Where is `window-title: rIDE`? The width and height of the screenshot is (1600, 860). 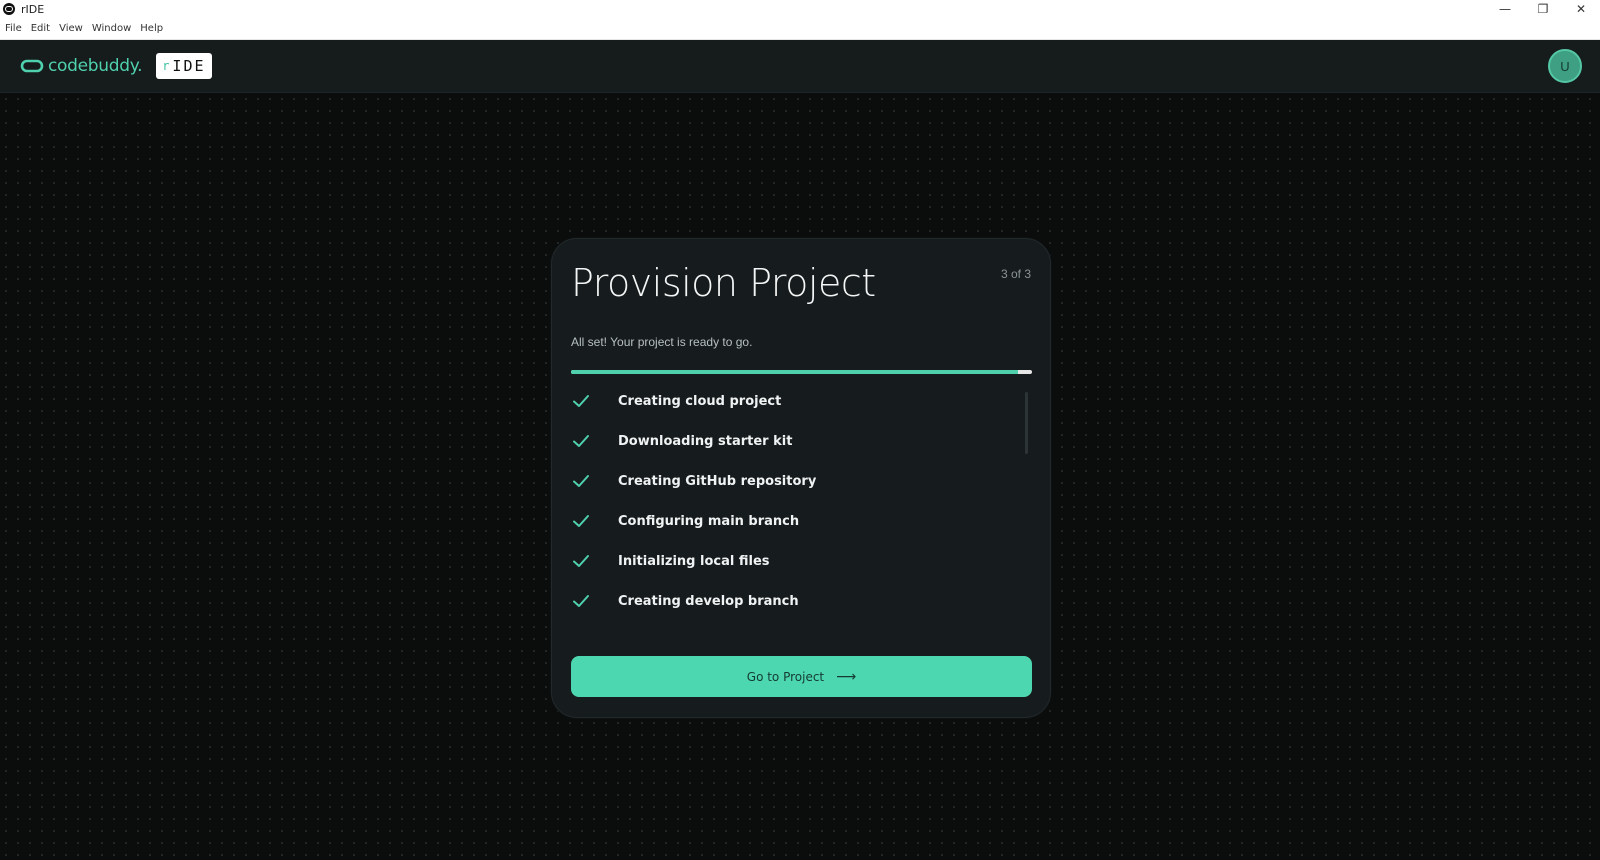
window-title: rIDE is located at coordinates (33, 9).